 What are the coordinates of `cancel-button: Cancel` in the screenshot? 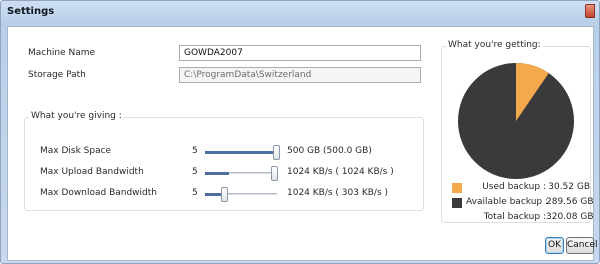 It's located at (582, 245).